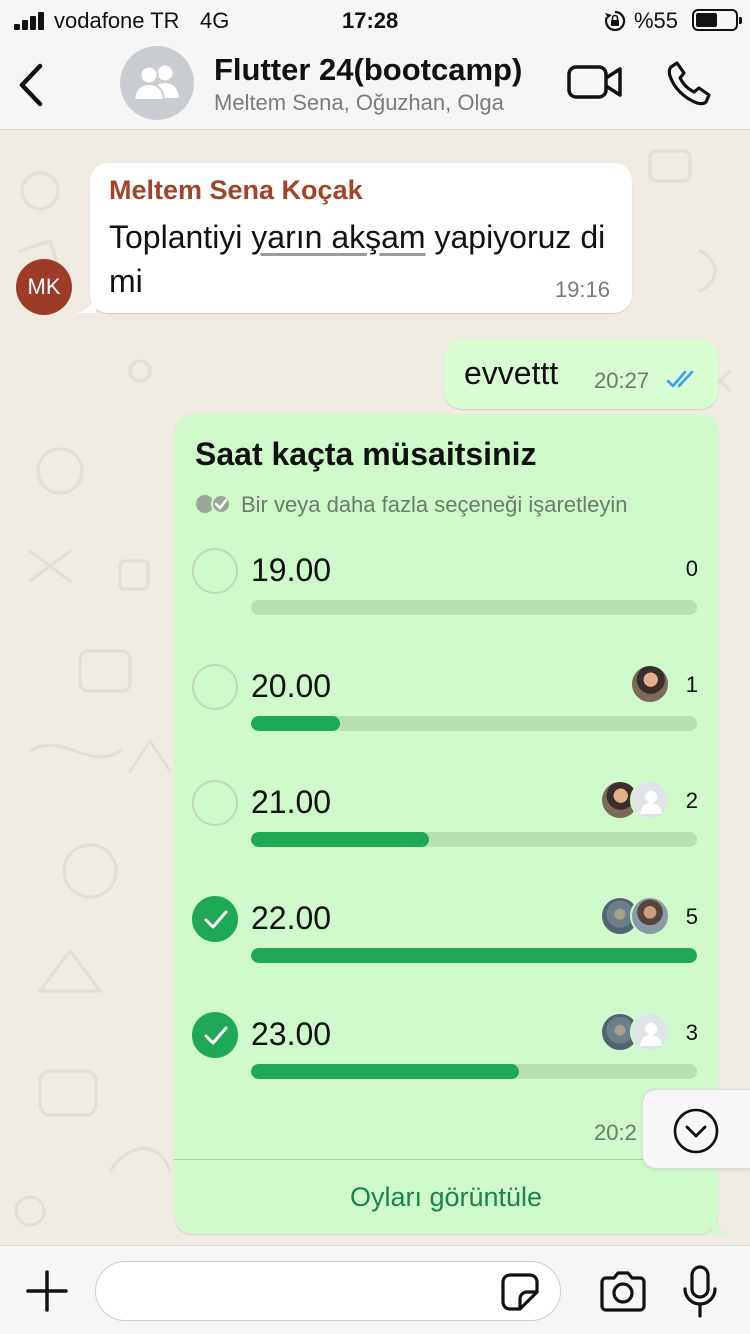 The width and height of the screenshot is (750, 1334). Describe the element at coordinates (615, 1132) in the screenshot. I see `poll-time: 20:2` at that location.